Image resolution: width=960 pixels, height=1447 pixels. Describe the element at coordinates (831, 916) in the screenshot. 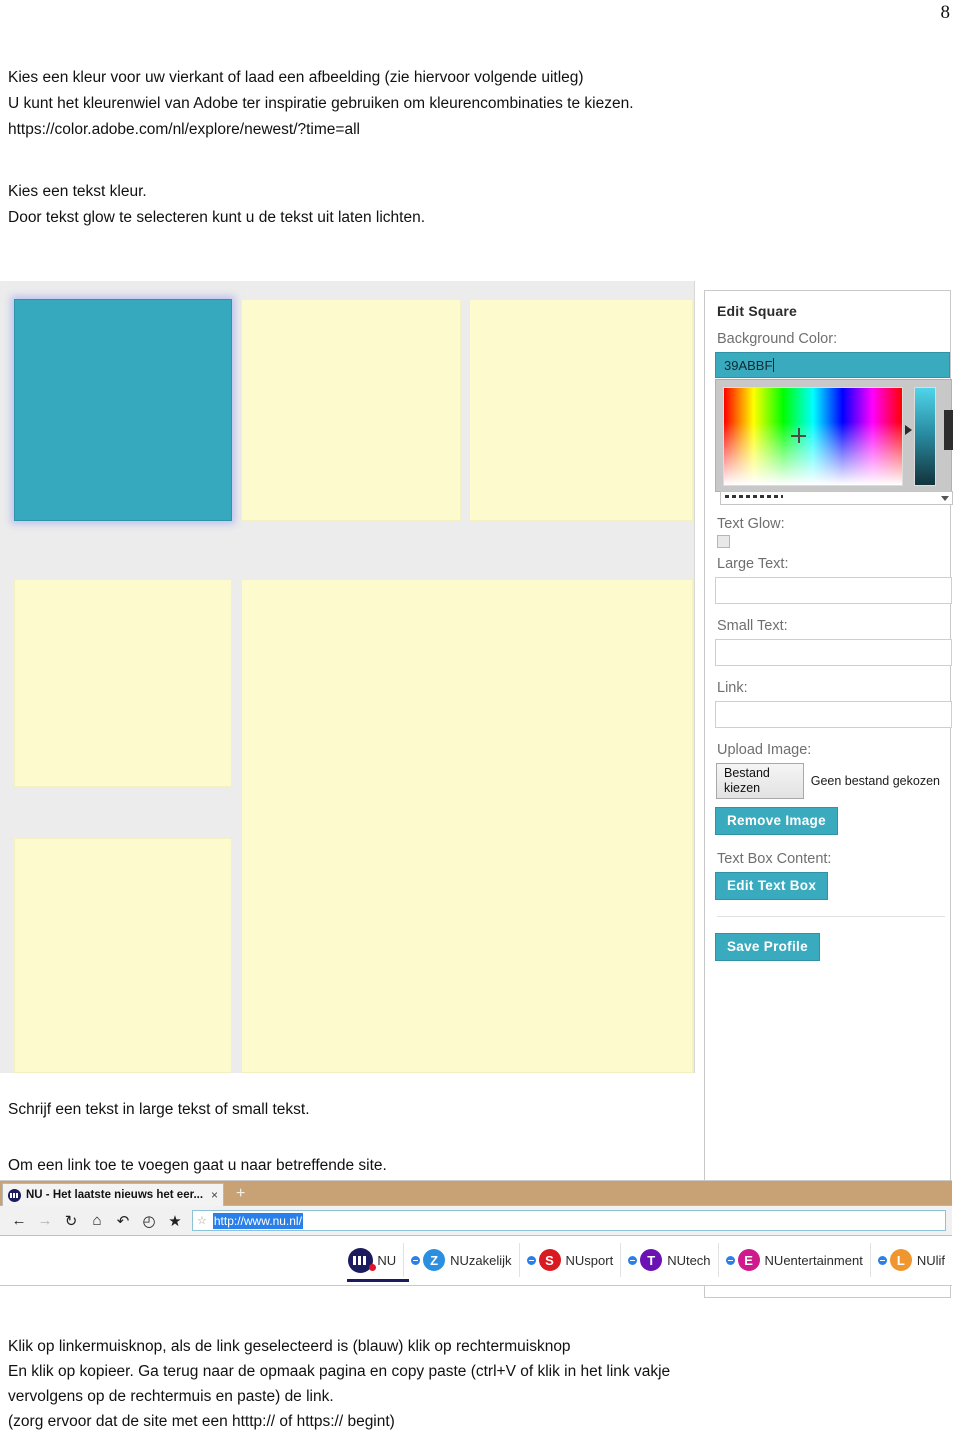

I see `panel-divider` at that location.